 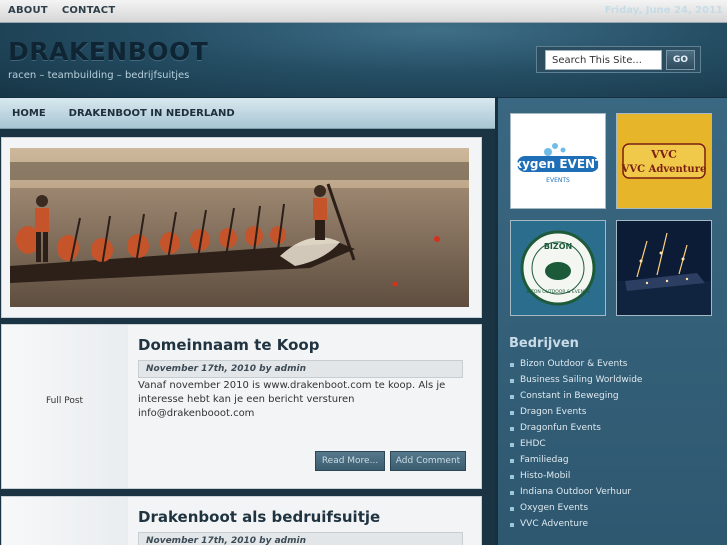 What do you see at coordinates (428, 461) in the screenshot?
I see `add-comment-button: Add Comment` at bounding box center [428, 461].